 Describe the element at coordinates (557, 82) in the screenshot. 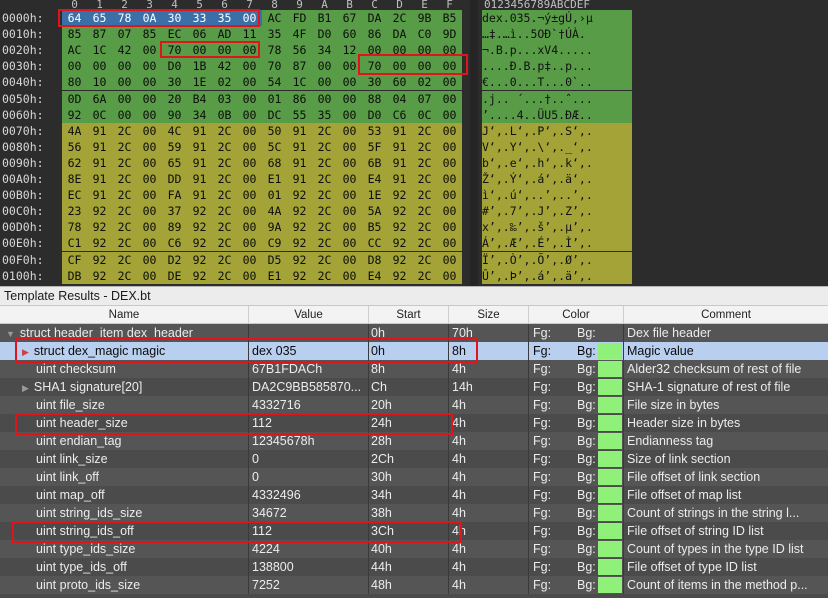

I see `ascii-text: €...0...T...0`..` at that location.